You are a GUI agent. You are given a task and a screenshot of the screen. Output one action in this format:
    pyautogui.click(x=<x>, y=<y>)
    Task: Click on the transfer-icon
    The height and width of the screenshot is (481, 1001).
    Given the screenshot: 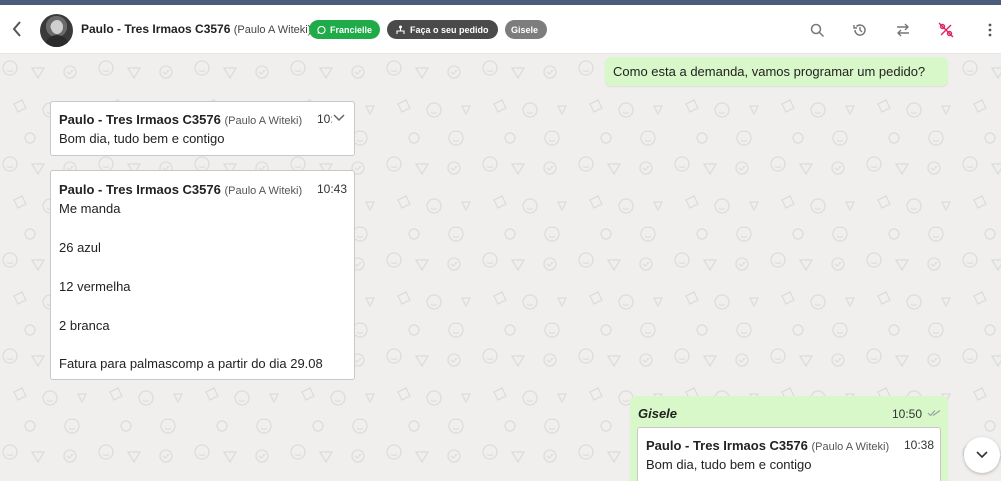 What is the action you would take?
    pyautogui.click(x=903, y=30)
    